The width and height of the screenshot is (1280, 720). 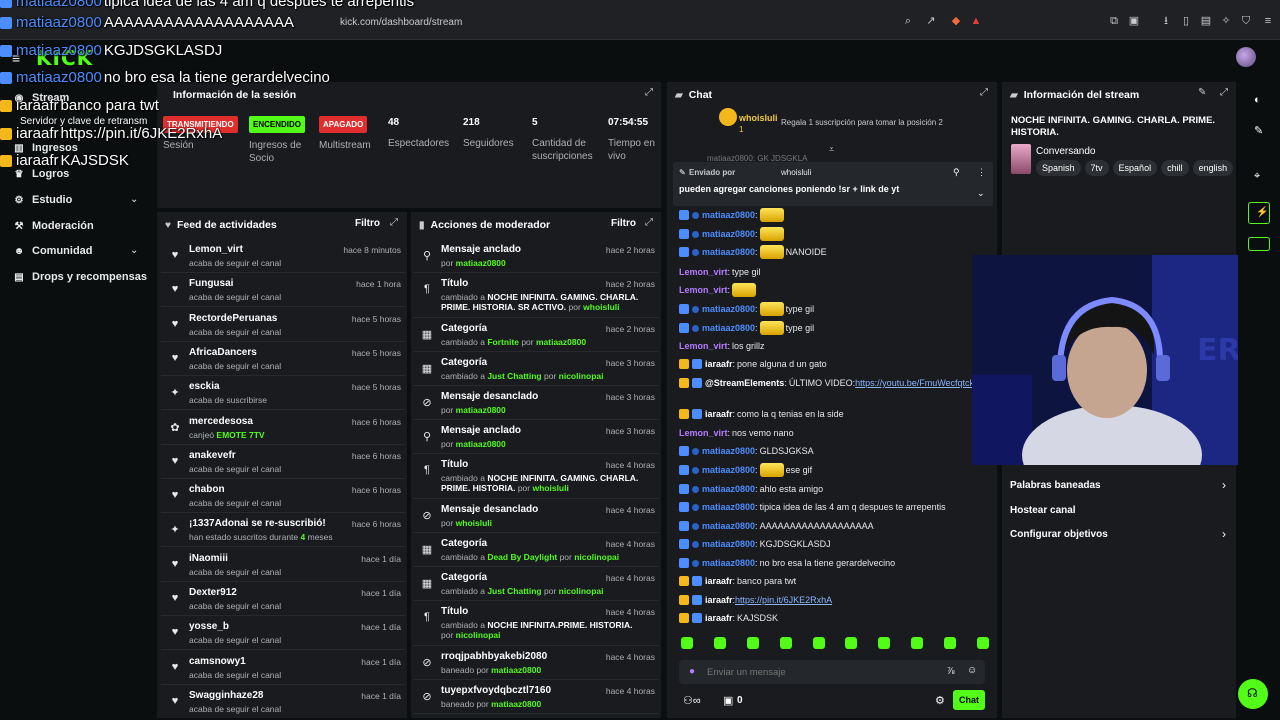 I want to click on feed-row: ✦ esckia acaba de suscribirse hace 5 horas, so click(x=283, y=393).